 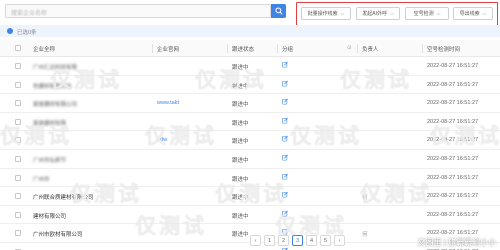 What do you see at coordinates (138, 11) in the screenshot?
I see `search-input: 搜索企业名称` at bounding box center [138, 11].